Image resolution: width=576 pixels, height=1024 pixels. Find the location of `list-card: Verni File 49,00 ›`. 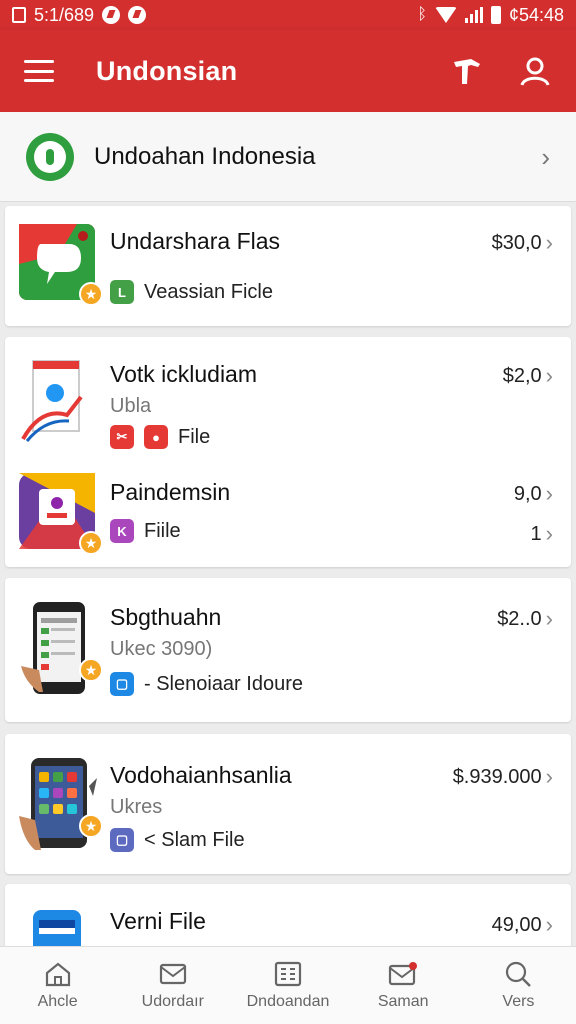

list-card: Verni File 49,00 › is located at coordinates (288, 915).